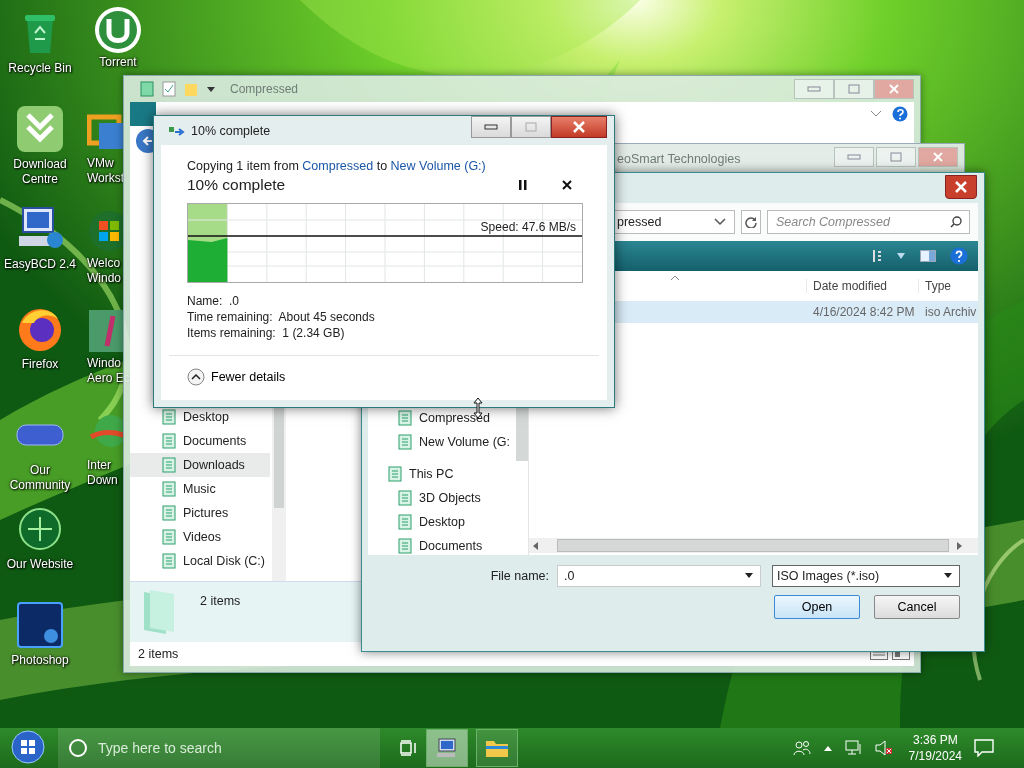  Describe the element at coordinates (864, 312) in the screenshot. I see `table-cell-text: 4/16/2024 8:42 PM` at that location.